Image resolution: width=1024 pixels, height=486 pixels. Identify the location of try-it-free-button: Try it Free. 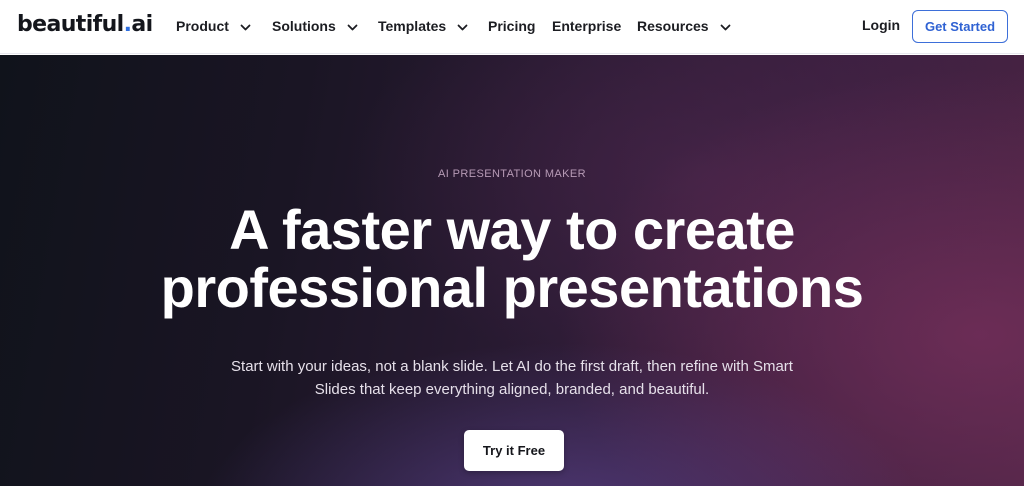
(514, 450).